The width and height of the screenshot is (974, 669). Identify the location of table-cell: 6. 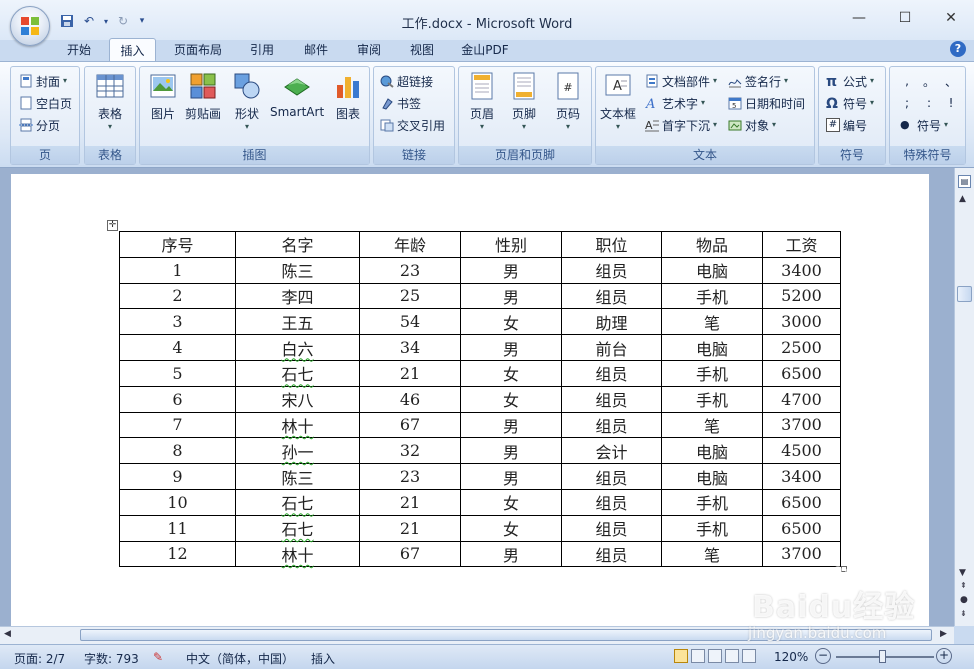
(177, 399).